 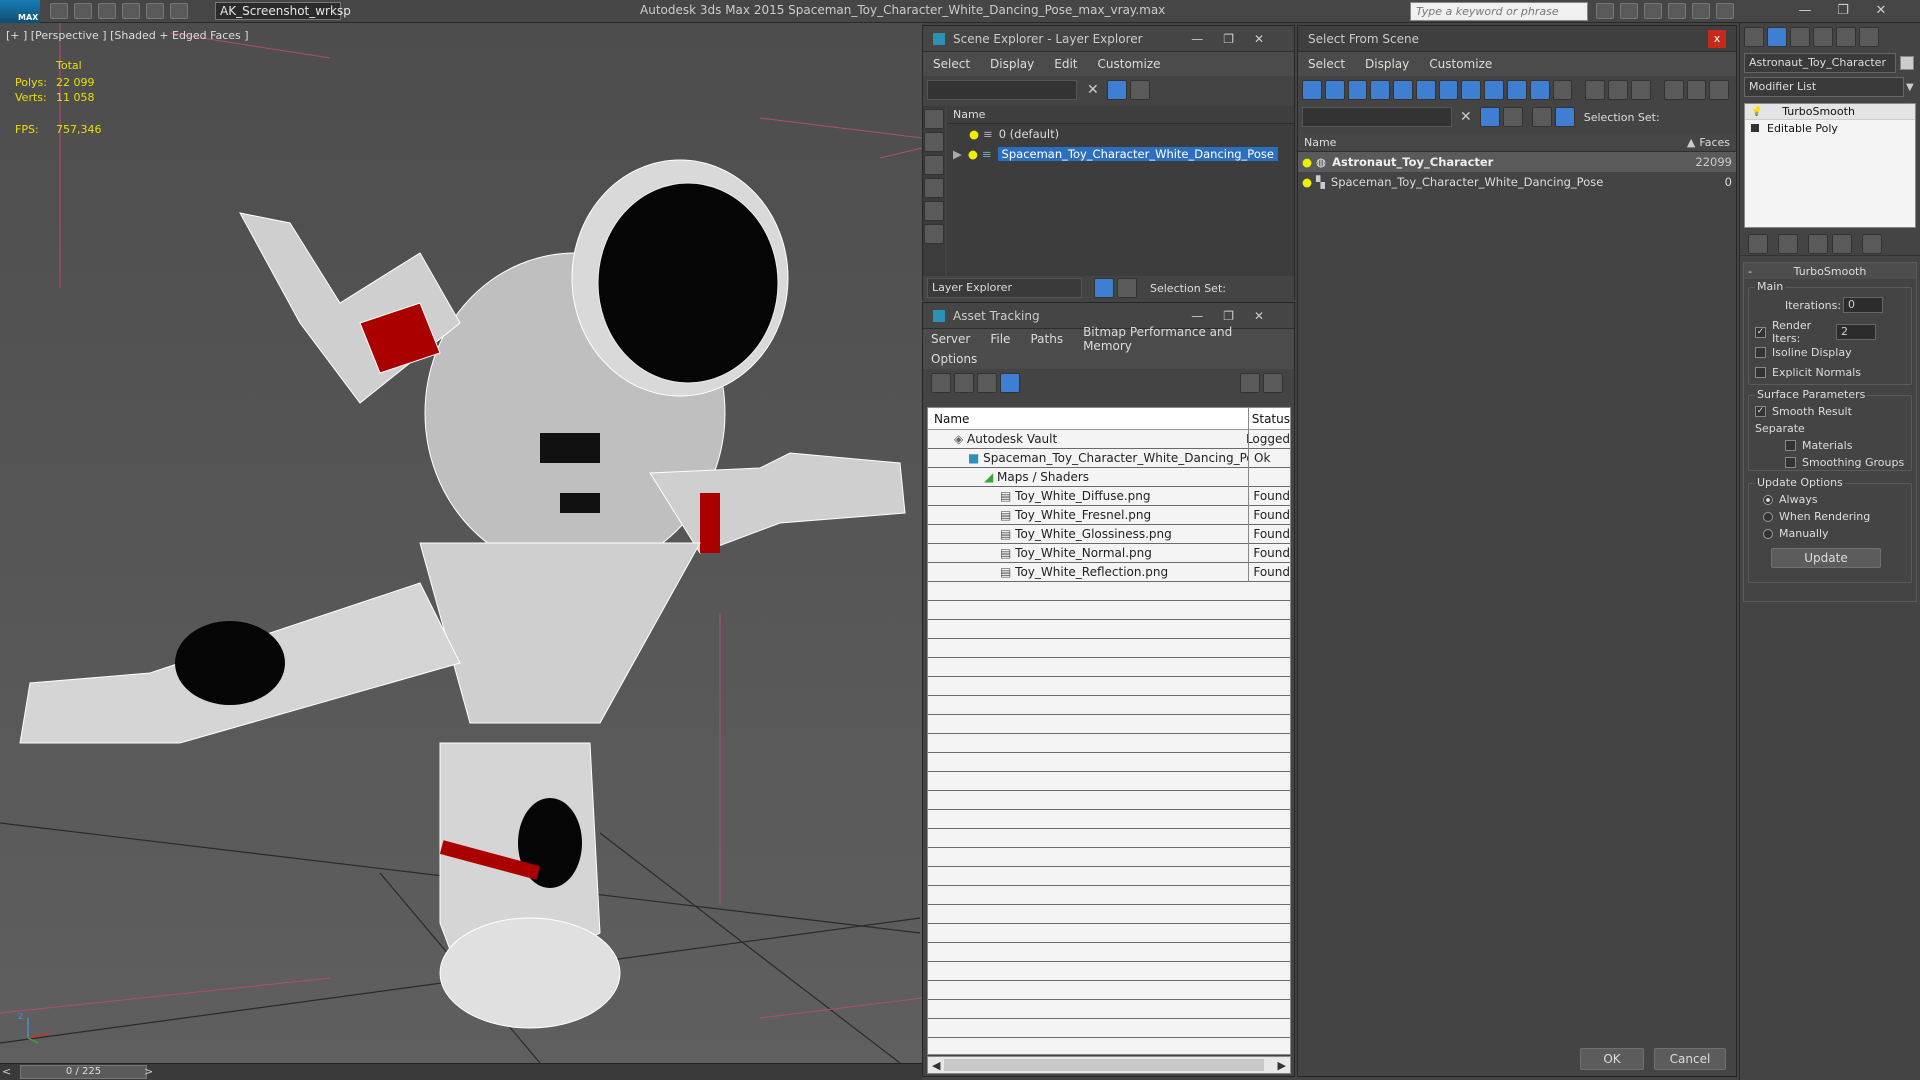 What do you see at coordinates (1790, 462) in the screenshot?
I see `smoothing-groups-checkbox` at bounding box center [1790, 462].